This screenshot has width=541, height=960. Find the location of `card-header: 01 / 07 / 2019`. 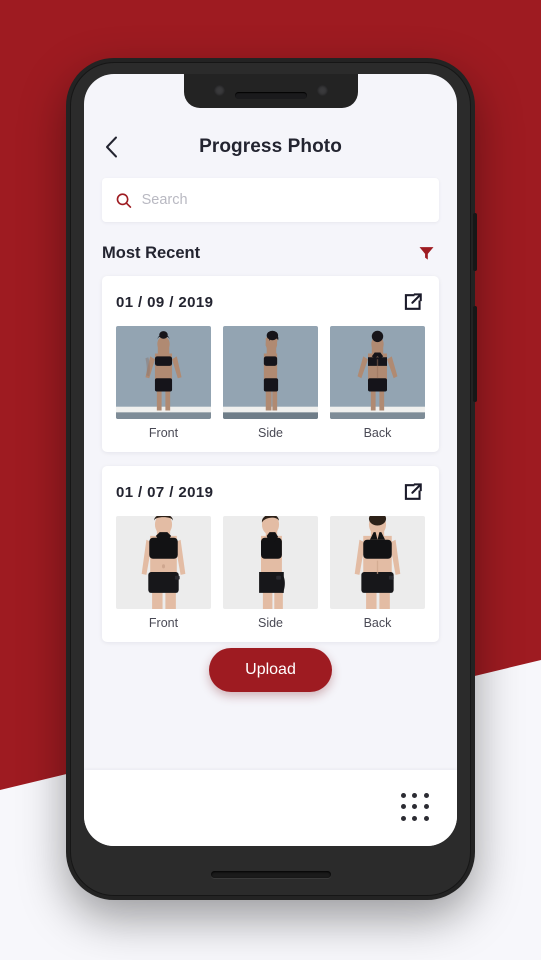

card-header: 01 / 07 / 2019 is located at coordinates (270, 492).